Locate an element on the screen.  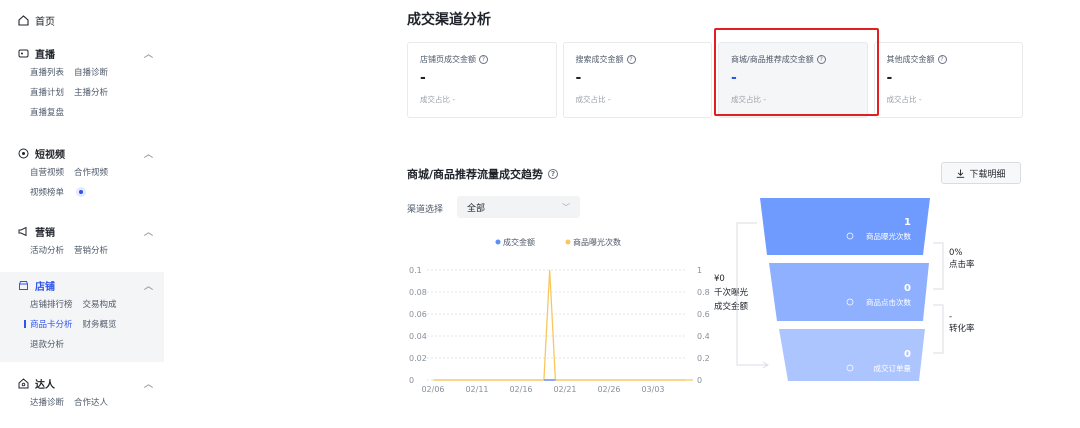
nav-item: 店铺排行榜 is located at coordinates (51, 304).